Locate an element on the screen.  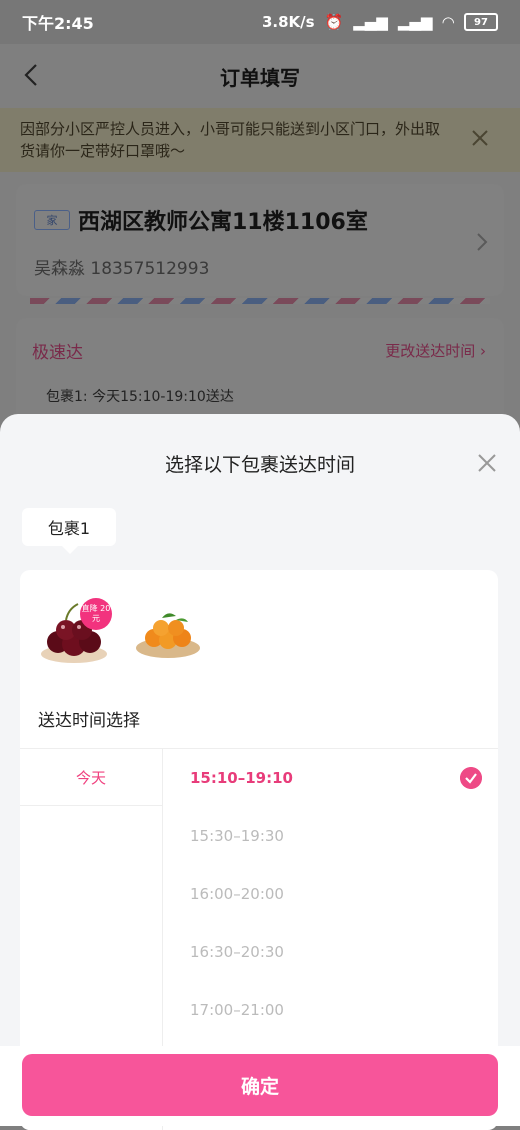
check-icon is located at coordinates (471, 778).